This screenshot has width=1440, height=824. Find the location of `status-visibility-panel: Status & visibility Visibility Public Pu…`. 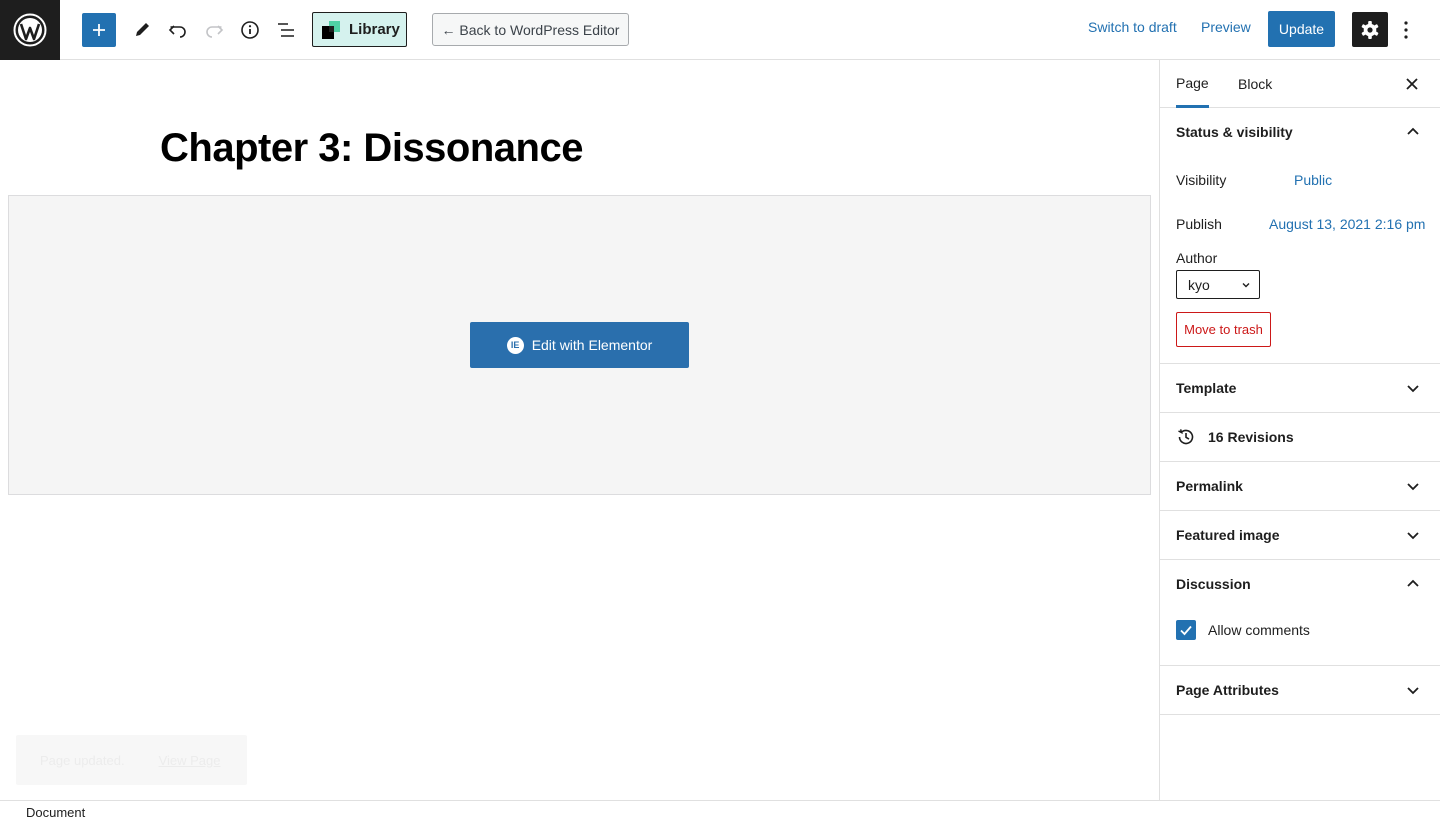

status-visibility-panel: Status & visibility Visibility Public Pu… is located at coordinates (1300, 236).